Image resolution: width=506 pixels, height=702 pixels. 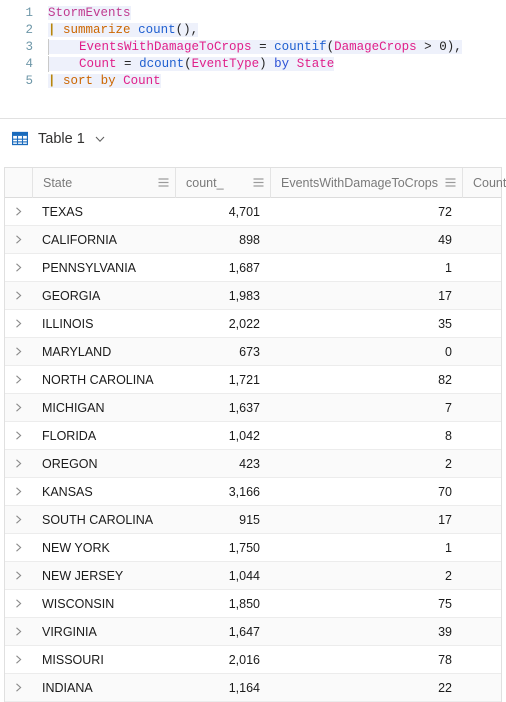 What do you see at coordinates (73, 407) in the screenshot?
I see `cell-state: MICHIGAN` at bounding box center [73, 407].